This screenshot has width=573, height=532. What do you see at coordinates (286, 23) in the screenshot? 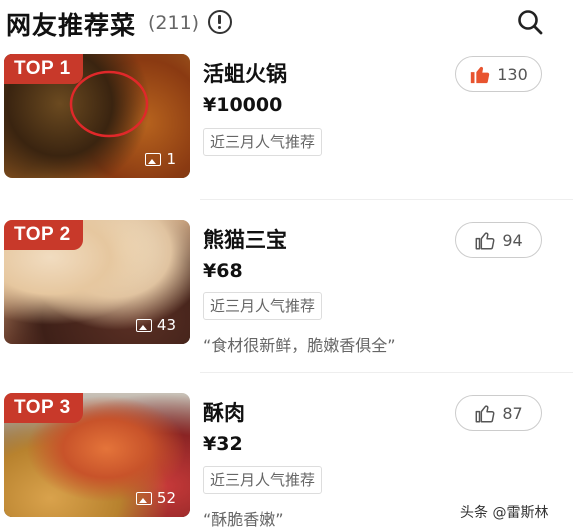
I see `header: 网友推荐菜 (211)` at bounding box center [286, 23].